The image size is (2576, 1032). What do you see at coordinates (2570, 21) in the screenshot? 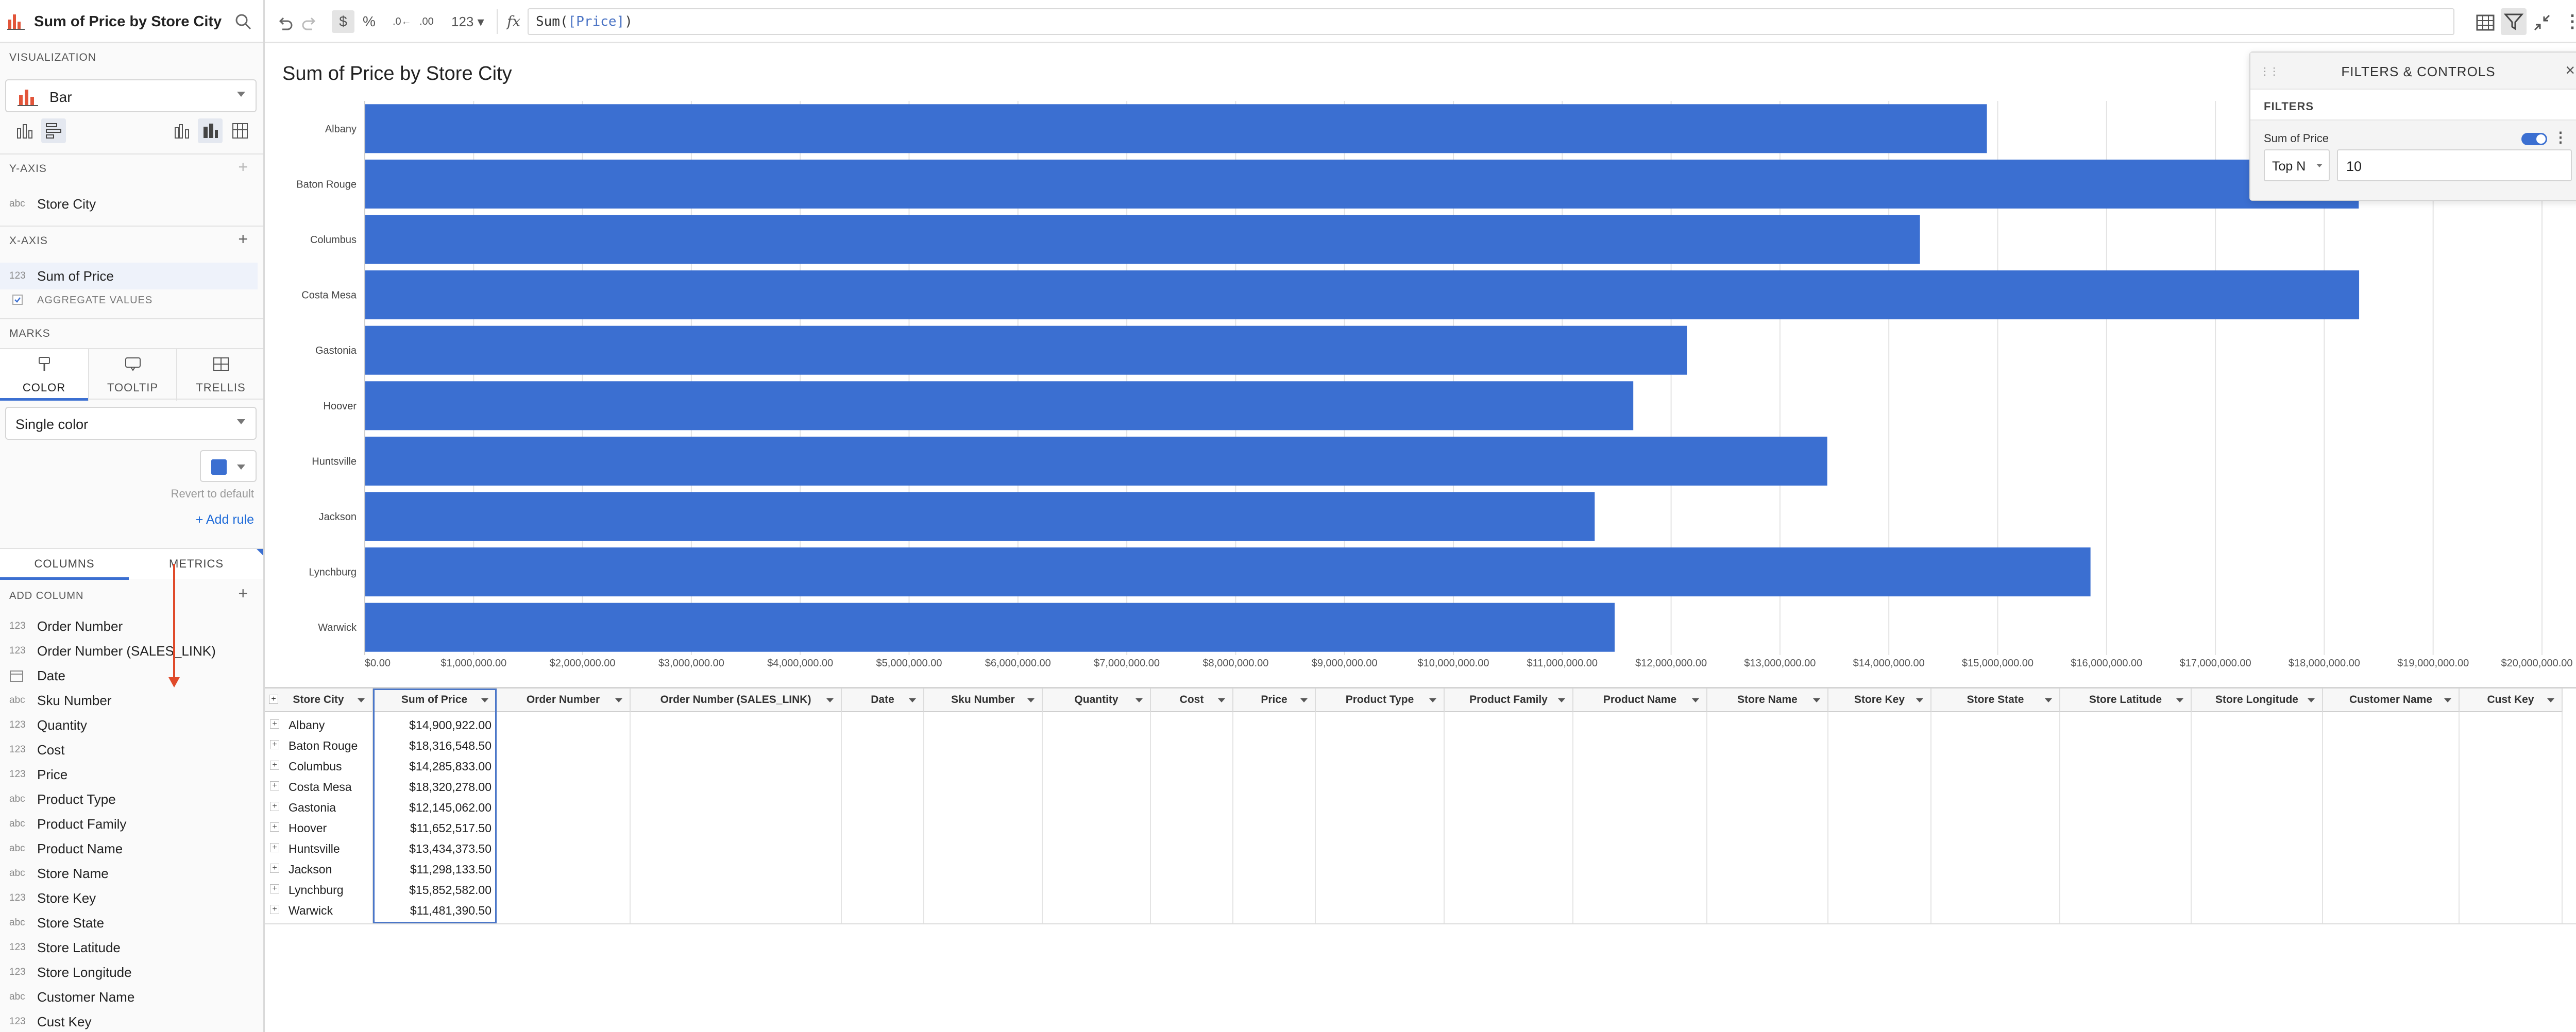
I see `more-menu-button: ⋮` at bounding box center [2570, 21].